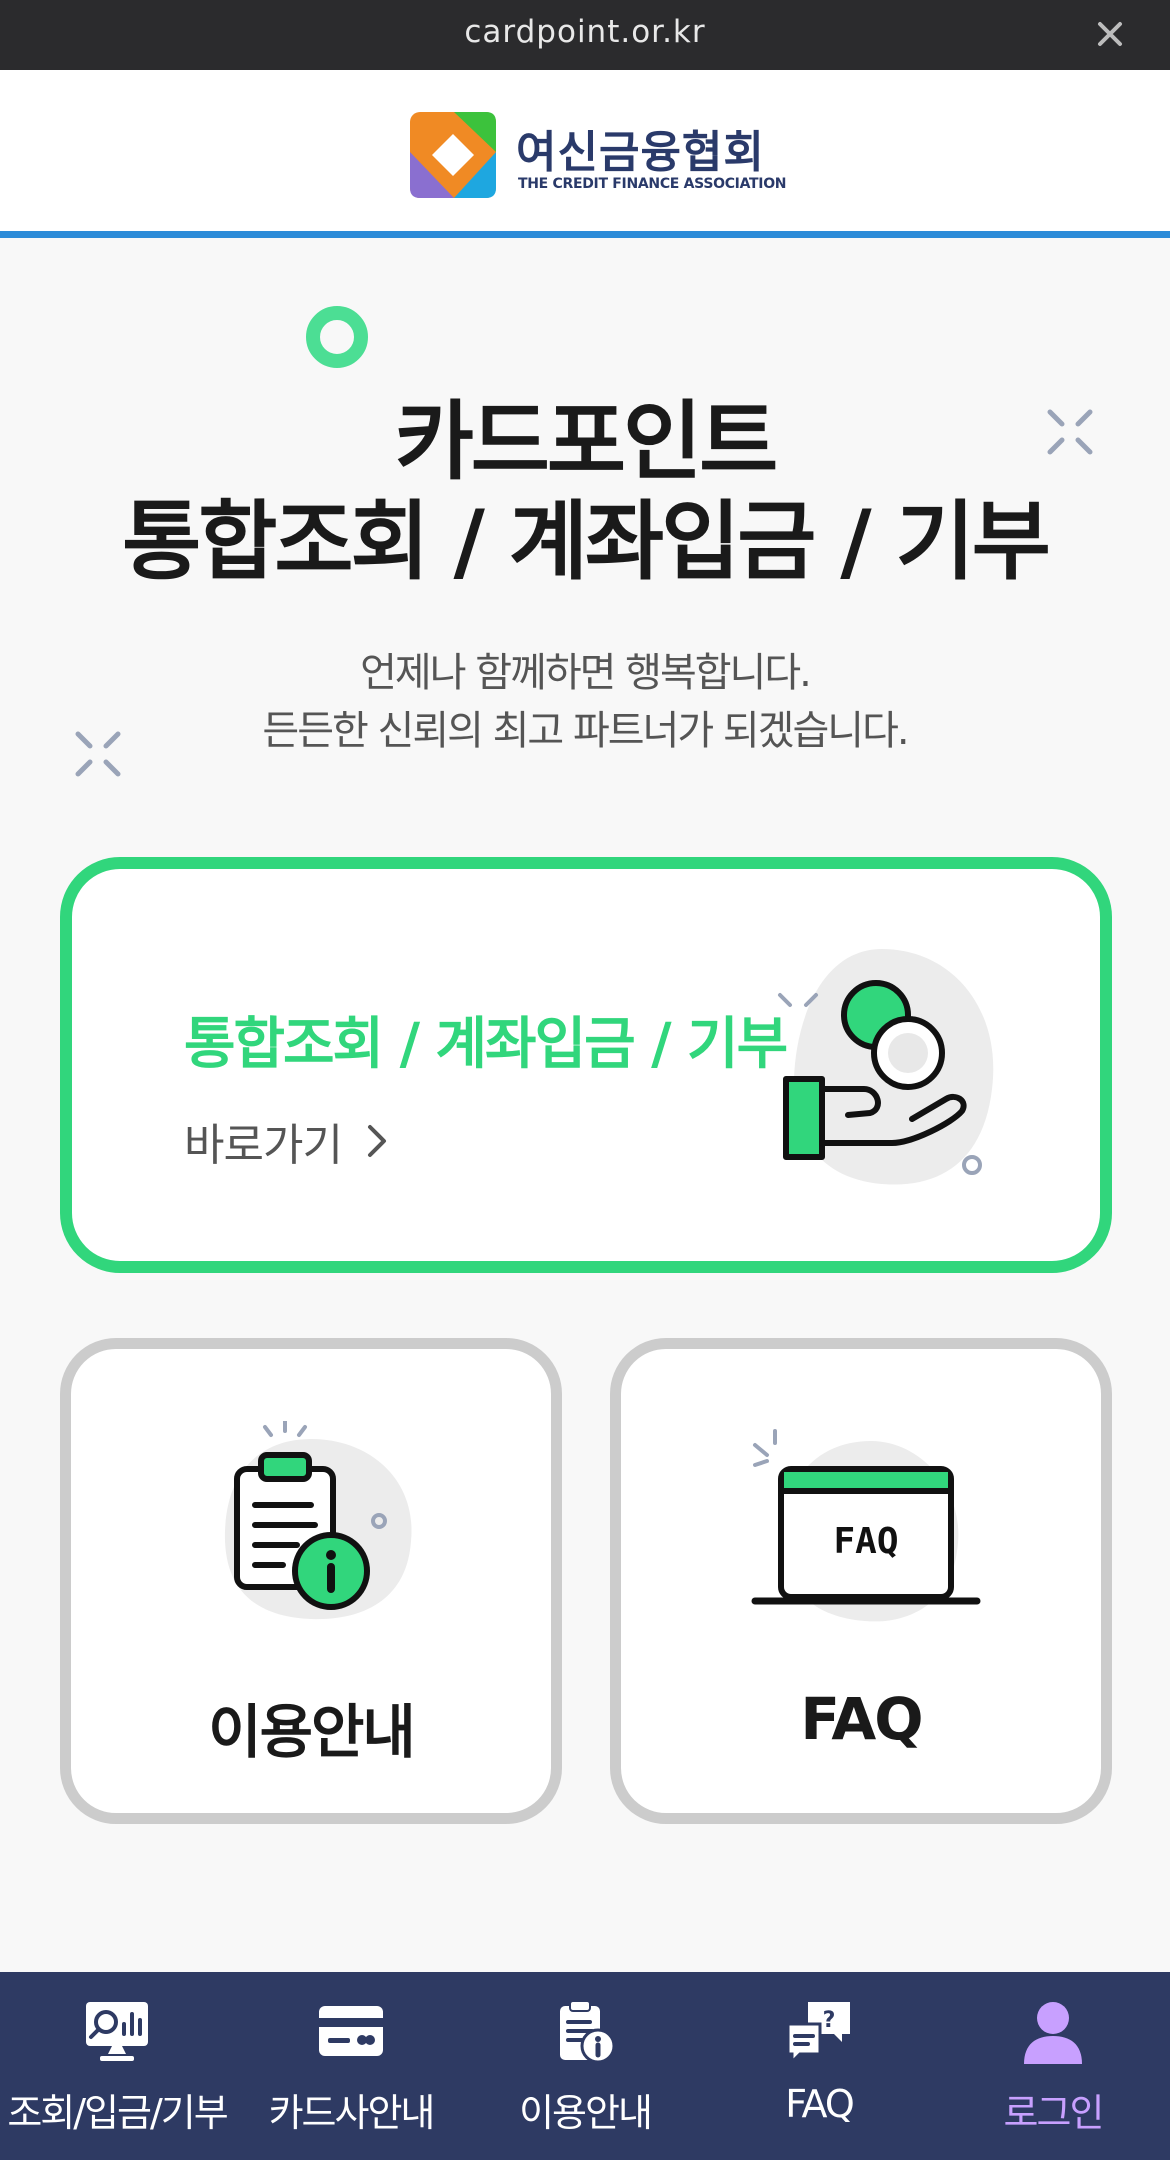 Image resolution: width=1170 pixels, height=2160 pixels. What do you see at coordinates (377, 1141) in the screenshot?
I see `chevron-right-icon` at bounding box center [377, 1141].